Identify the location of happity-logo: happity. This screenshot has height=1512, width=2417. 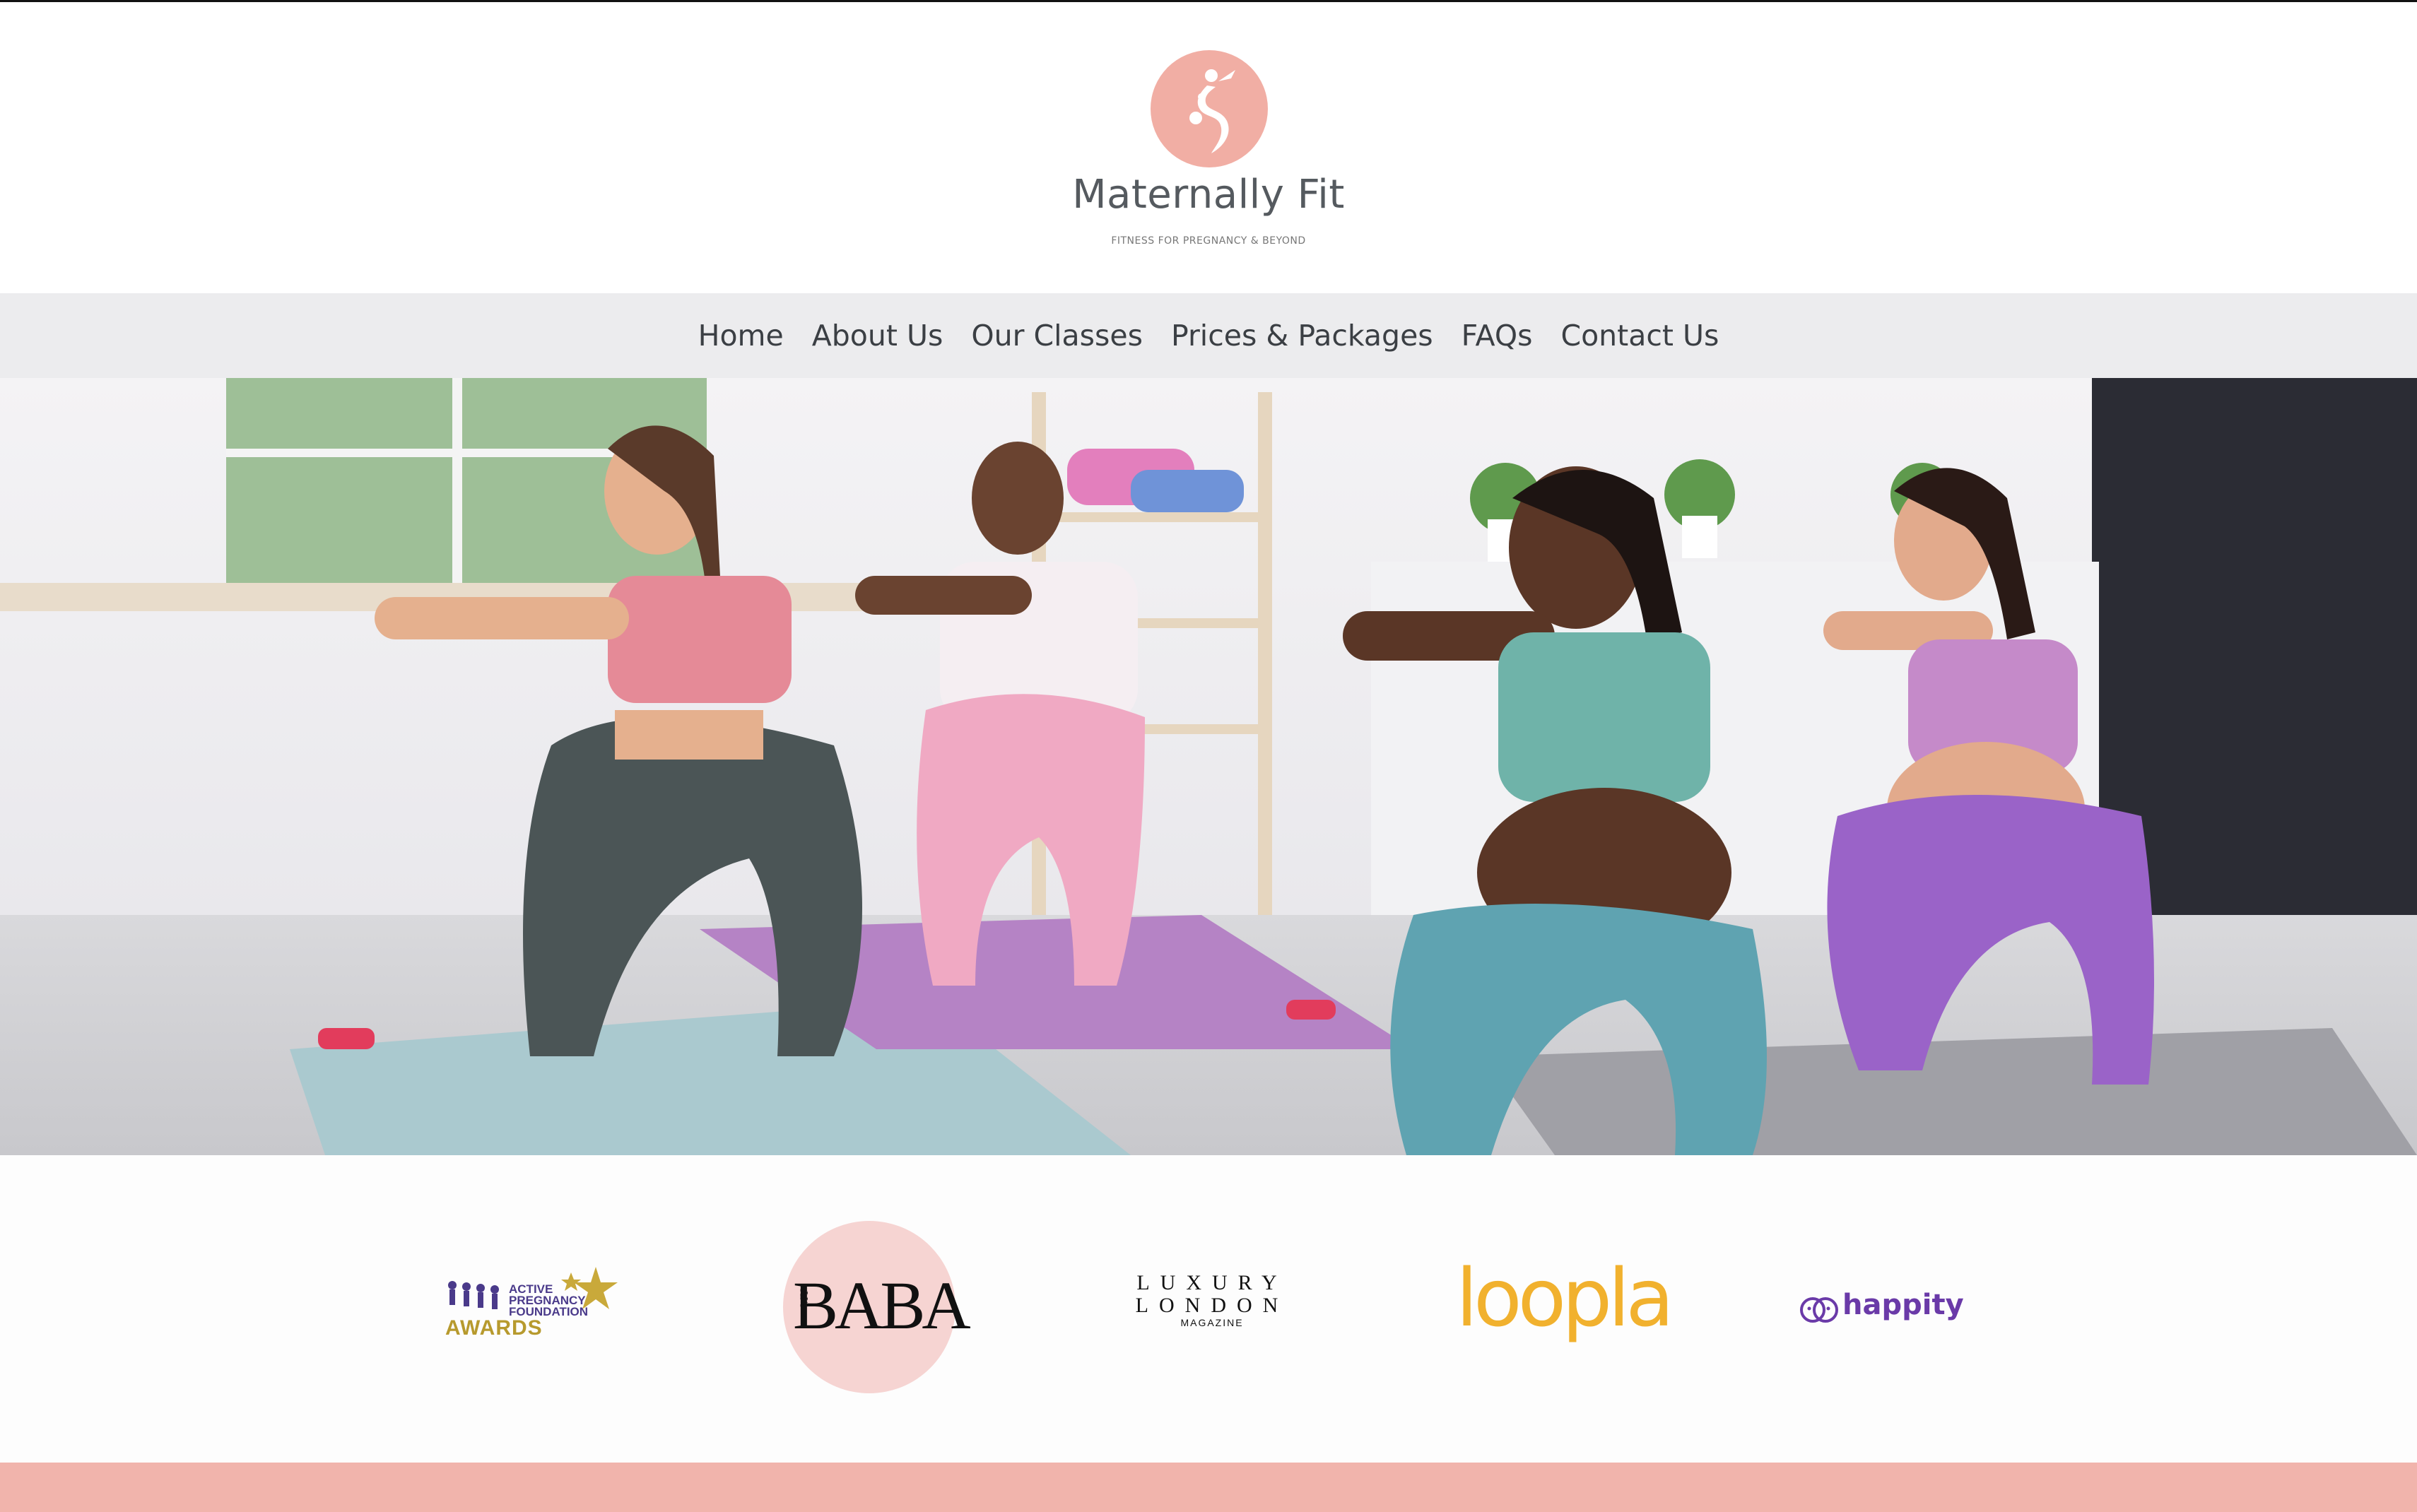
(1884, 1307).